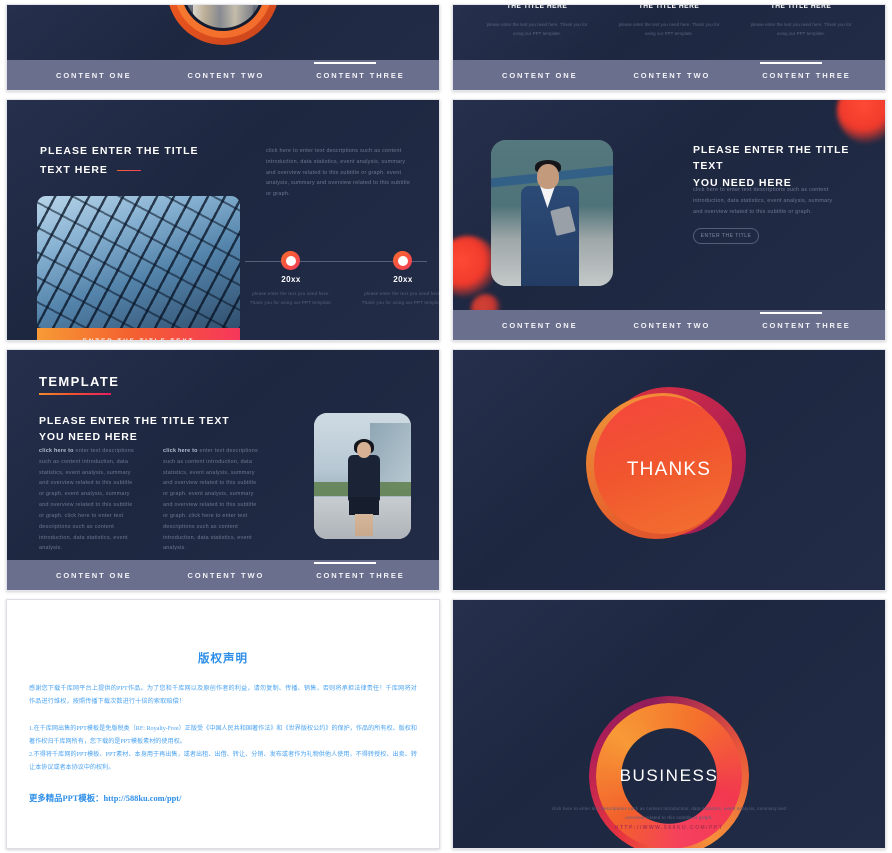  I want to click on slide3-title: PLEASE ENTER THE TITLE TEXT HERE, so click(119, 161).